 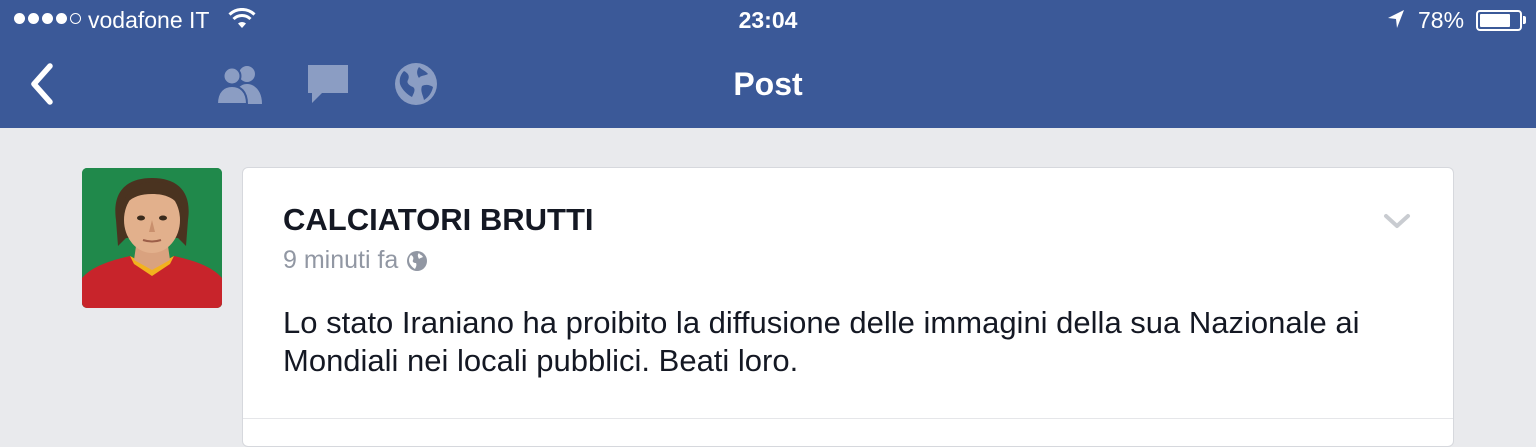 I want to click on page-title: Post, so click(x=768, y=84).